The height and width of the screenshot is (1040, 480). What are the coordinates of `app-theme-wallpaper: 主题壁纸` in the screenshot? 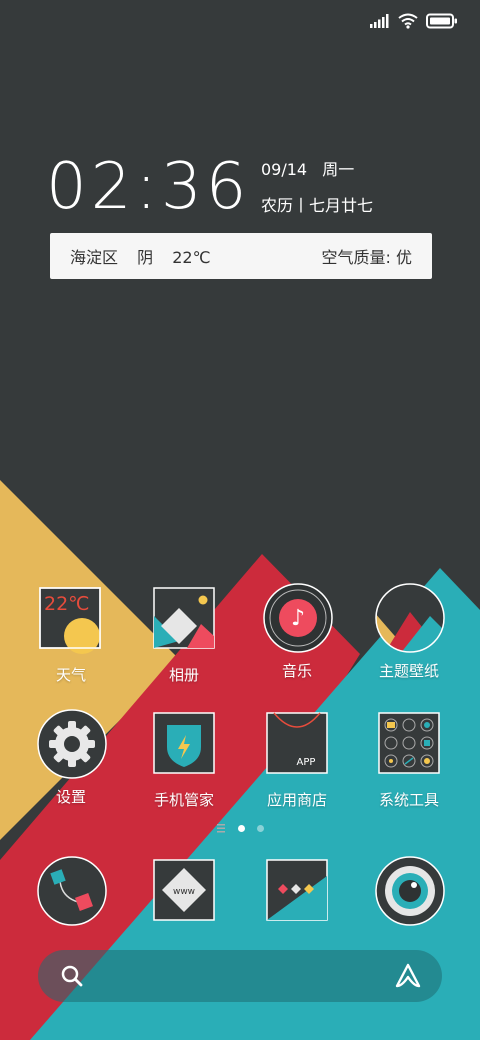 It's located at (409, 631).